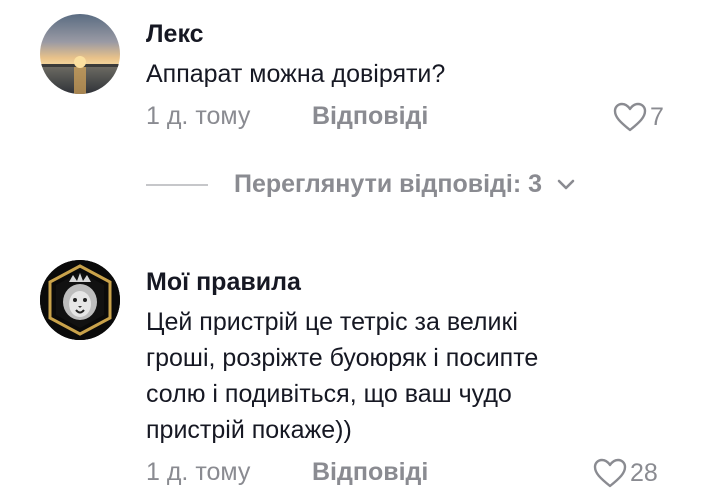 The height and width of the screenshot is (490, 708). I want to click on comment-text-line: гроші, розріжте буоюряк і посипте, so click(342, 358).